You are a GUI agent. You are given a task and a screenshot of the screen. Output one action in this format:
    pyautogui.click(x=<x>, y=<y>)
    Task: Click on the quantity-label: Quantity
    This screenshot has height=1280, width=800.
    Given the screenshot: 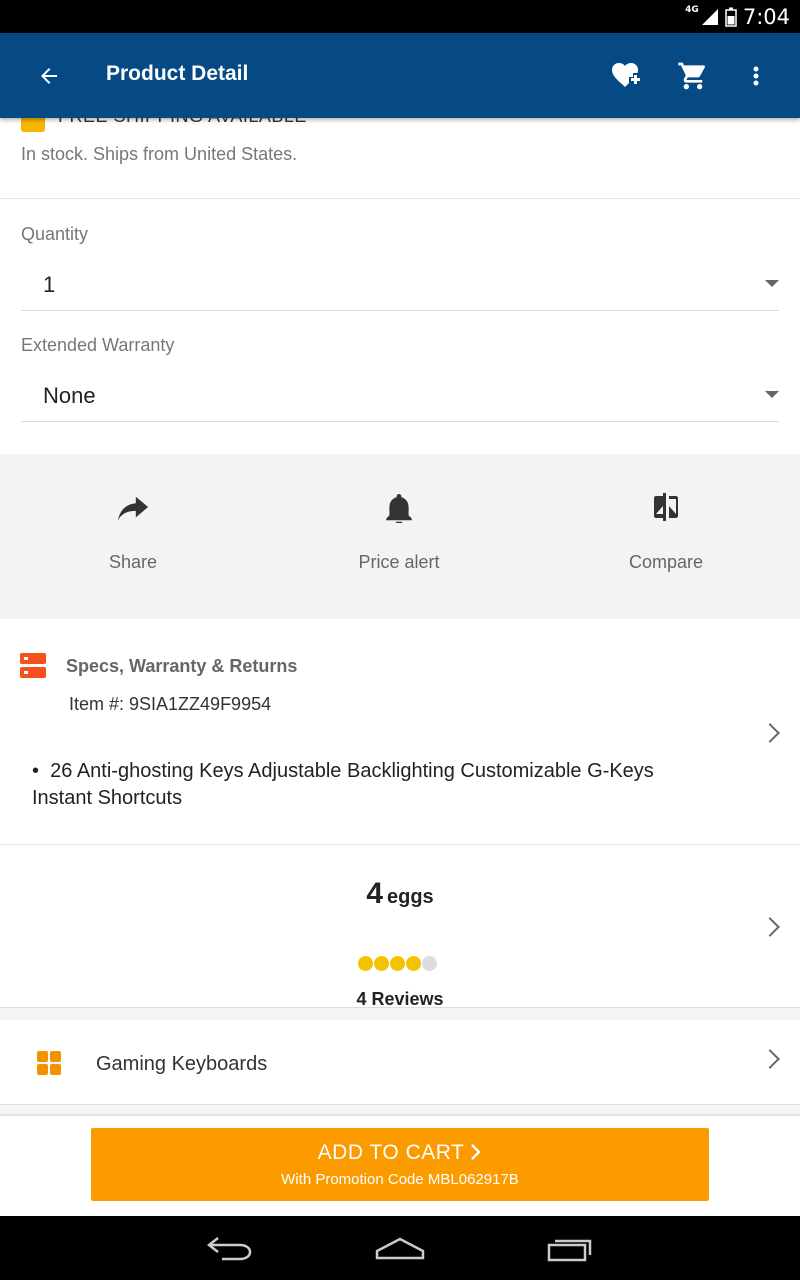 What is the action you would take?
    pyautogui.click(x=55, y=234)
    